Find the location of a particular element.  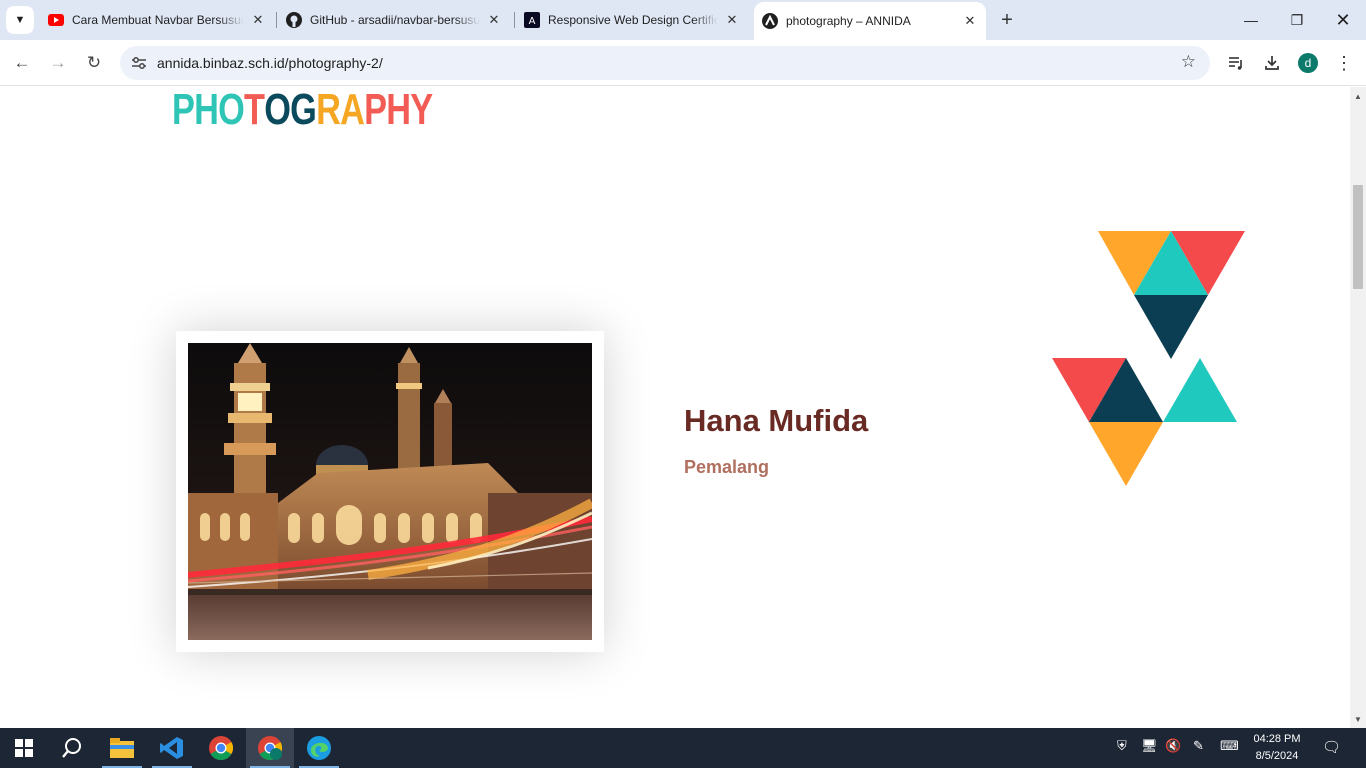

person-name: Hana Mufida is located at coordinates (776, 420).